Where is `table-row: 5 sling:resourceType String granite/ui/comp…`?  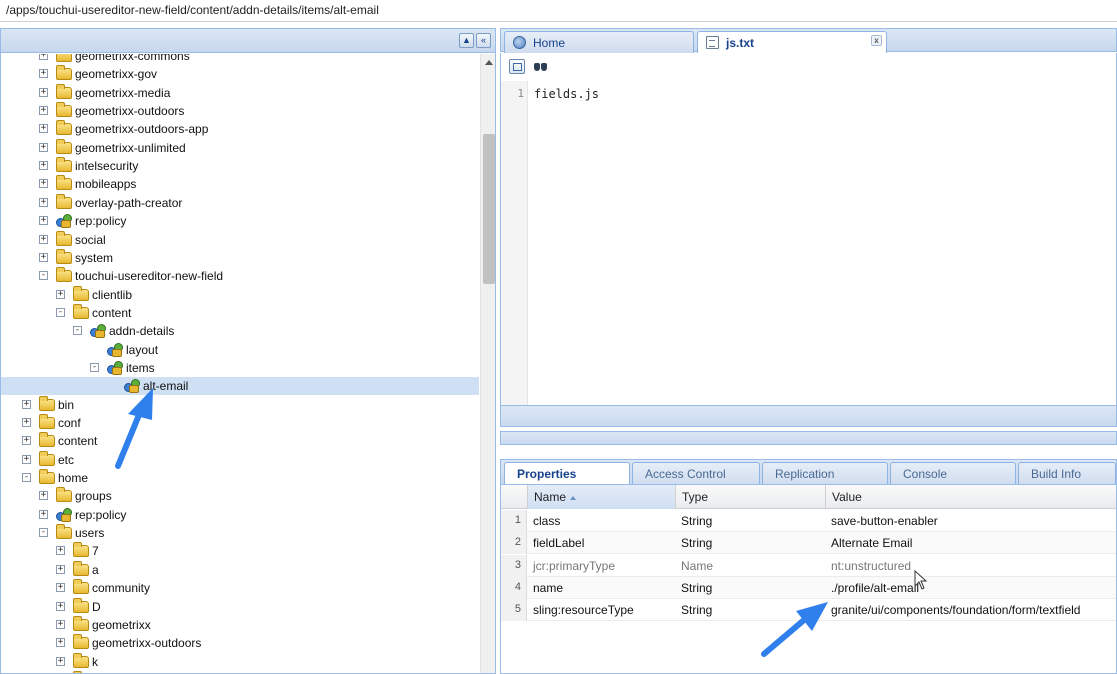
table-row: 5 sling:resourceType String granite/ui/comp… is located at coordinates (808, 610).